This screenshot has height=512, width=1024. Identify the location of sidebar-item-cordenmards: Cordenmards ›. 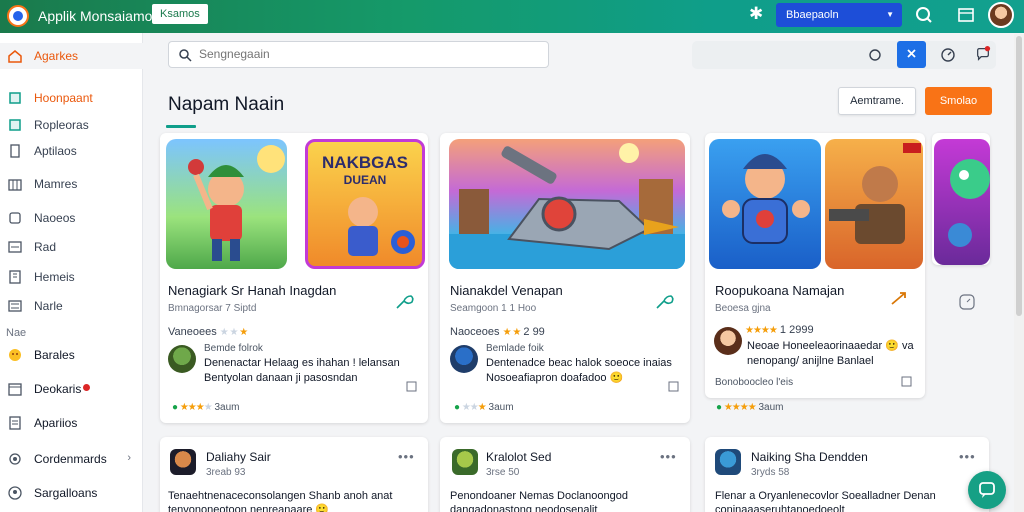
(71, 459).